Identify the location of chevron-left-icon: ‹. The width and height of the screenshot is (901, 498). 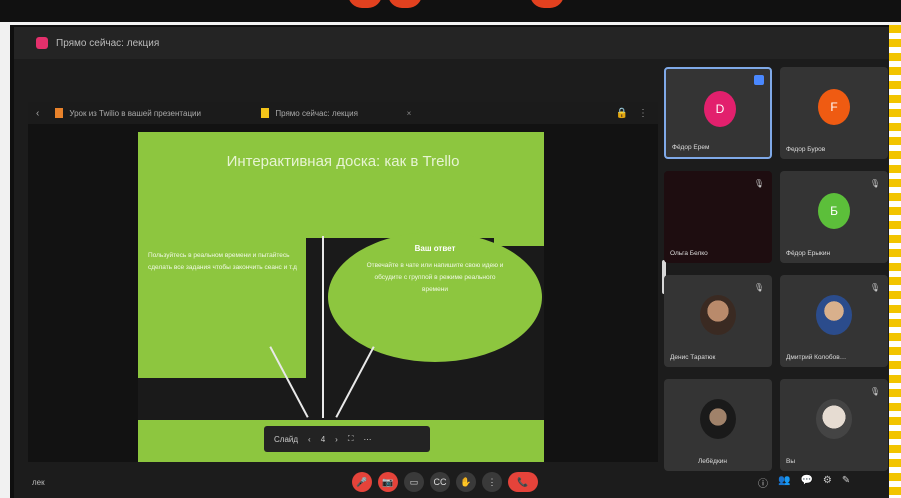
(37, 113).